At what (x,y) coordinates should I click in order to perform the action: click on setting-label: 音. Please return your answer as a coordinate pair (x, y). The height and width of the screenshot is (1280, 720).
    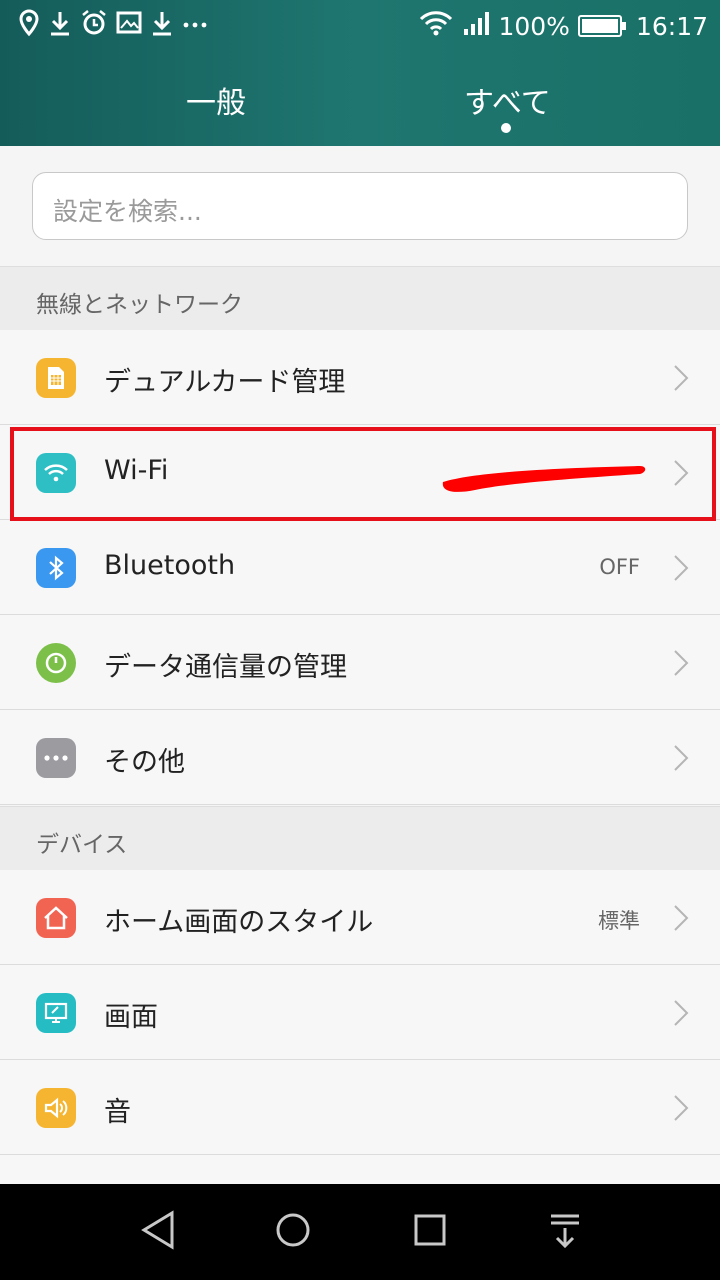
    Looking at the image, I should click on (117, 1112).